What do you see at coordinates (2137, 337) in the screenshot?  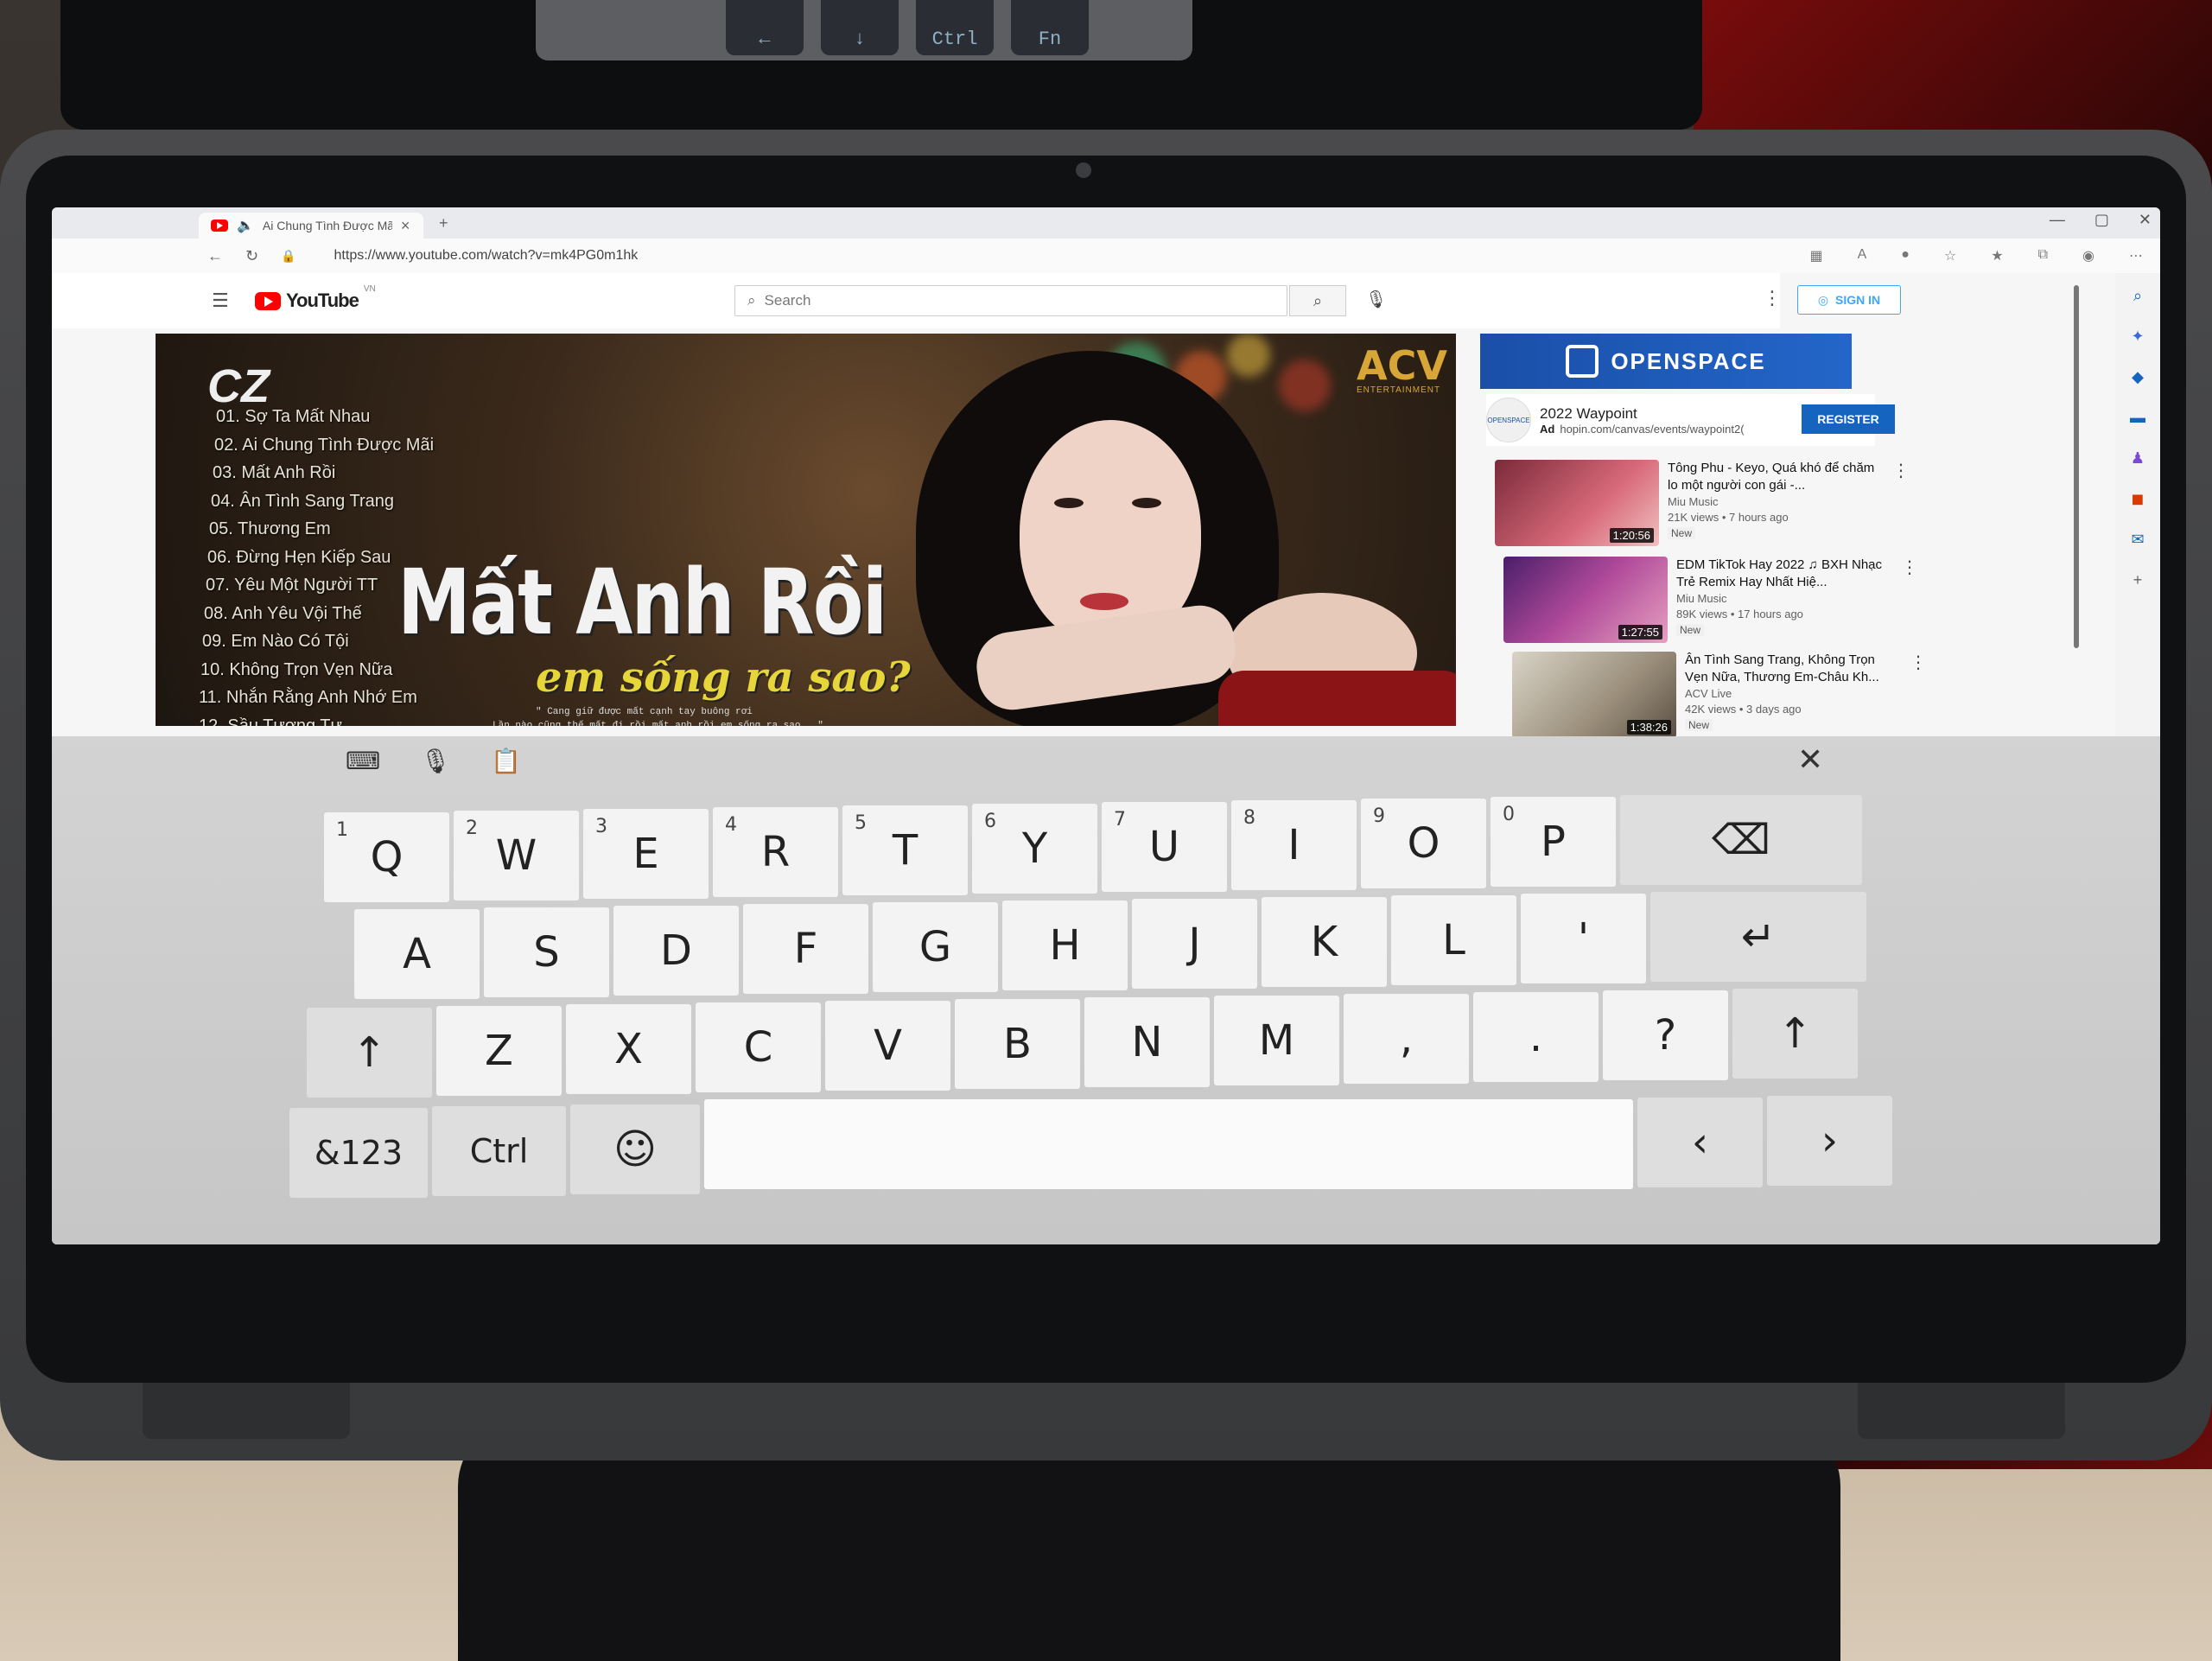 I see `sidebar-discover-icon: ✦` at bounding box center [2137, 337].